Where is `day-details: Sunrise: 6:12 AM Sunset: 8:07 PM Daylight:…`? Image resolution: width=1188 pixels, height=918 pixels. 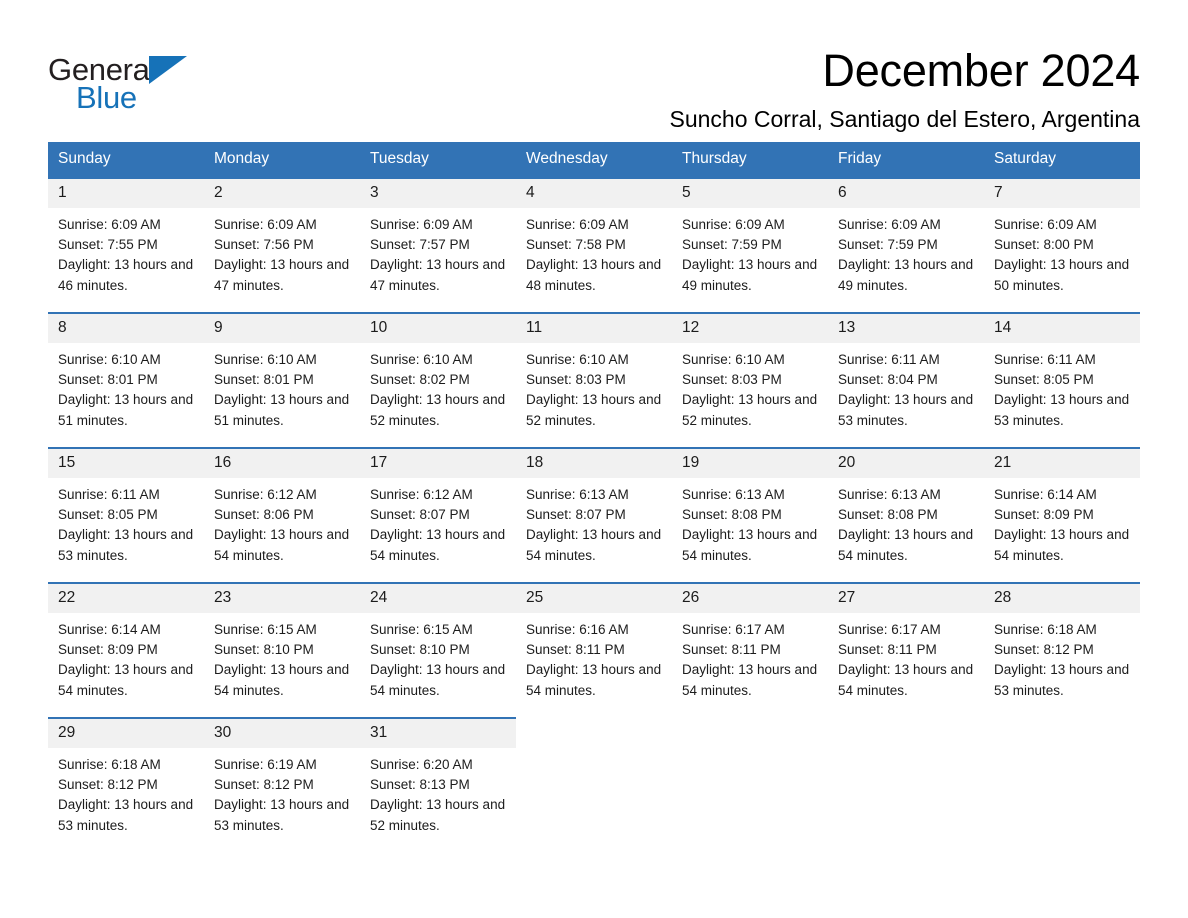
day-details: Sunrise: 6:12 AM Sunset: 8:07 PM Daylight:… is located at coordinates (438, 522).